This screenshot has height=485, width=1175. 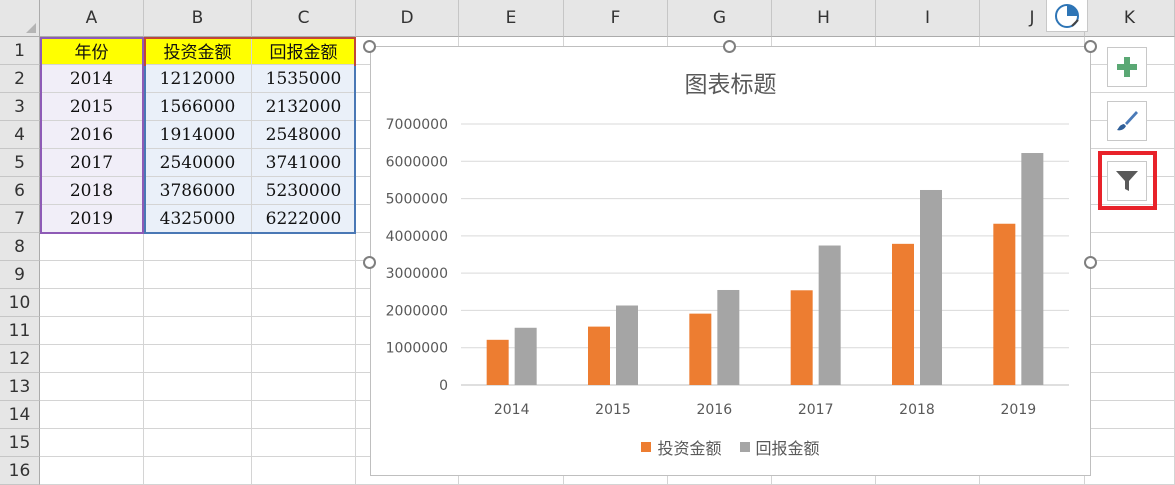 What do you see at coordinates (20, 359) in the screenshot?
I see `row-header-12: 12` at bounding box center [20, 359].